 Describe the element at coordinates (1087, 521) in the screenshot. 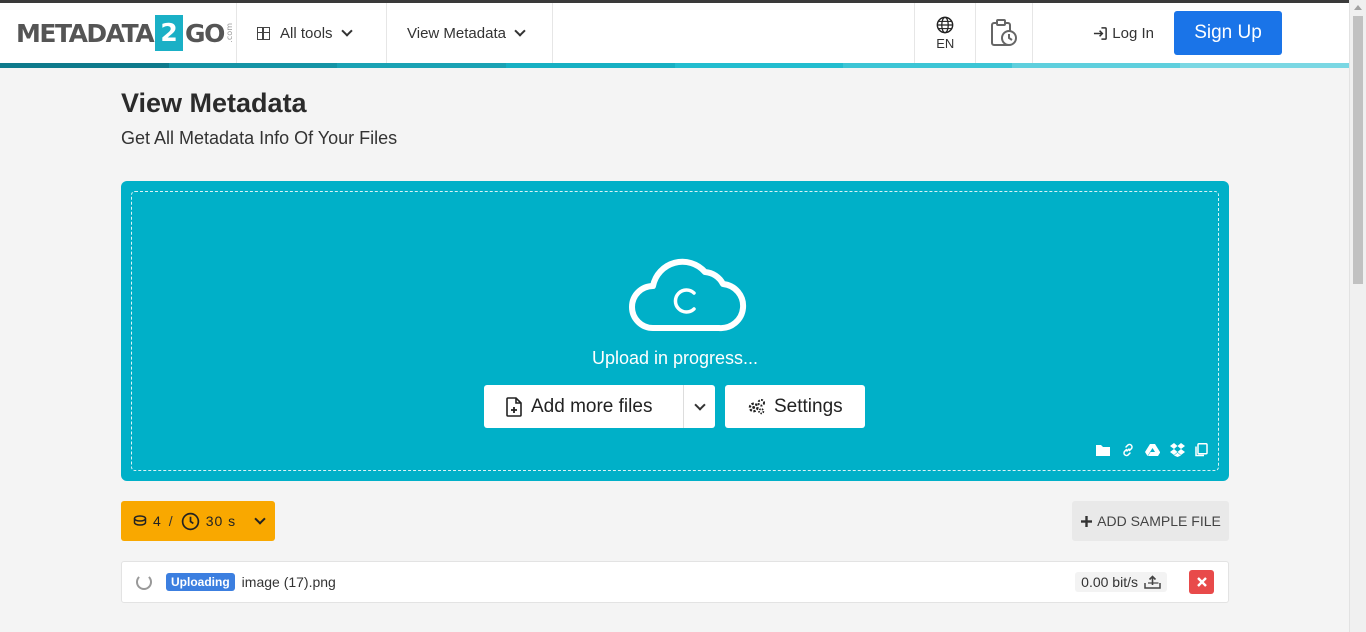

I see `plus-icon` at that location.